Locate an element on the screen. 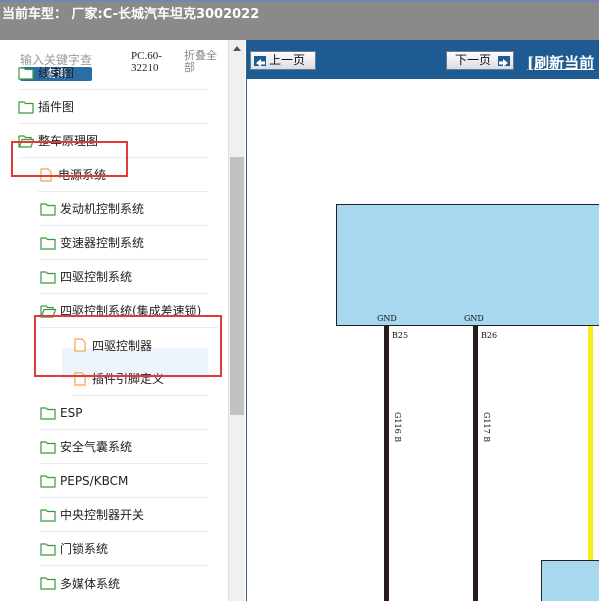 The width and height of the screenshot is (599, 601). tree-node-engine-control: 发动机控制系统 is located at coordinates (124, 209).